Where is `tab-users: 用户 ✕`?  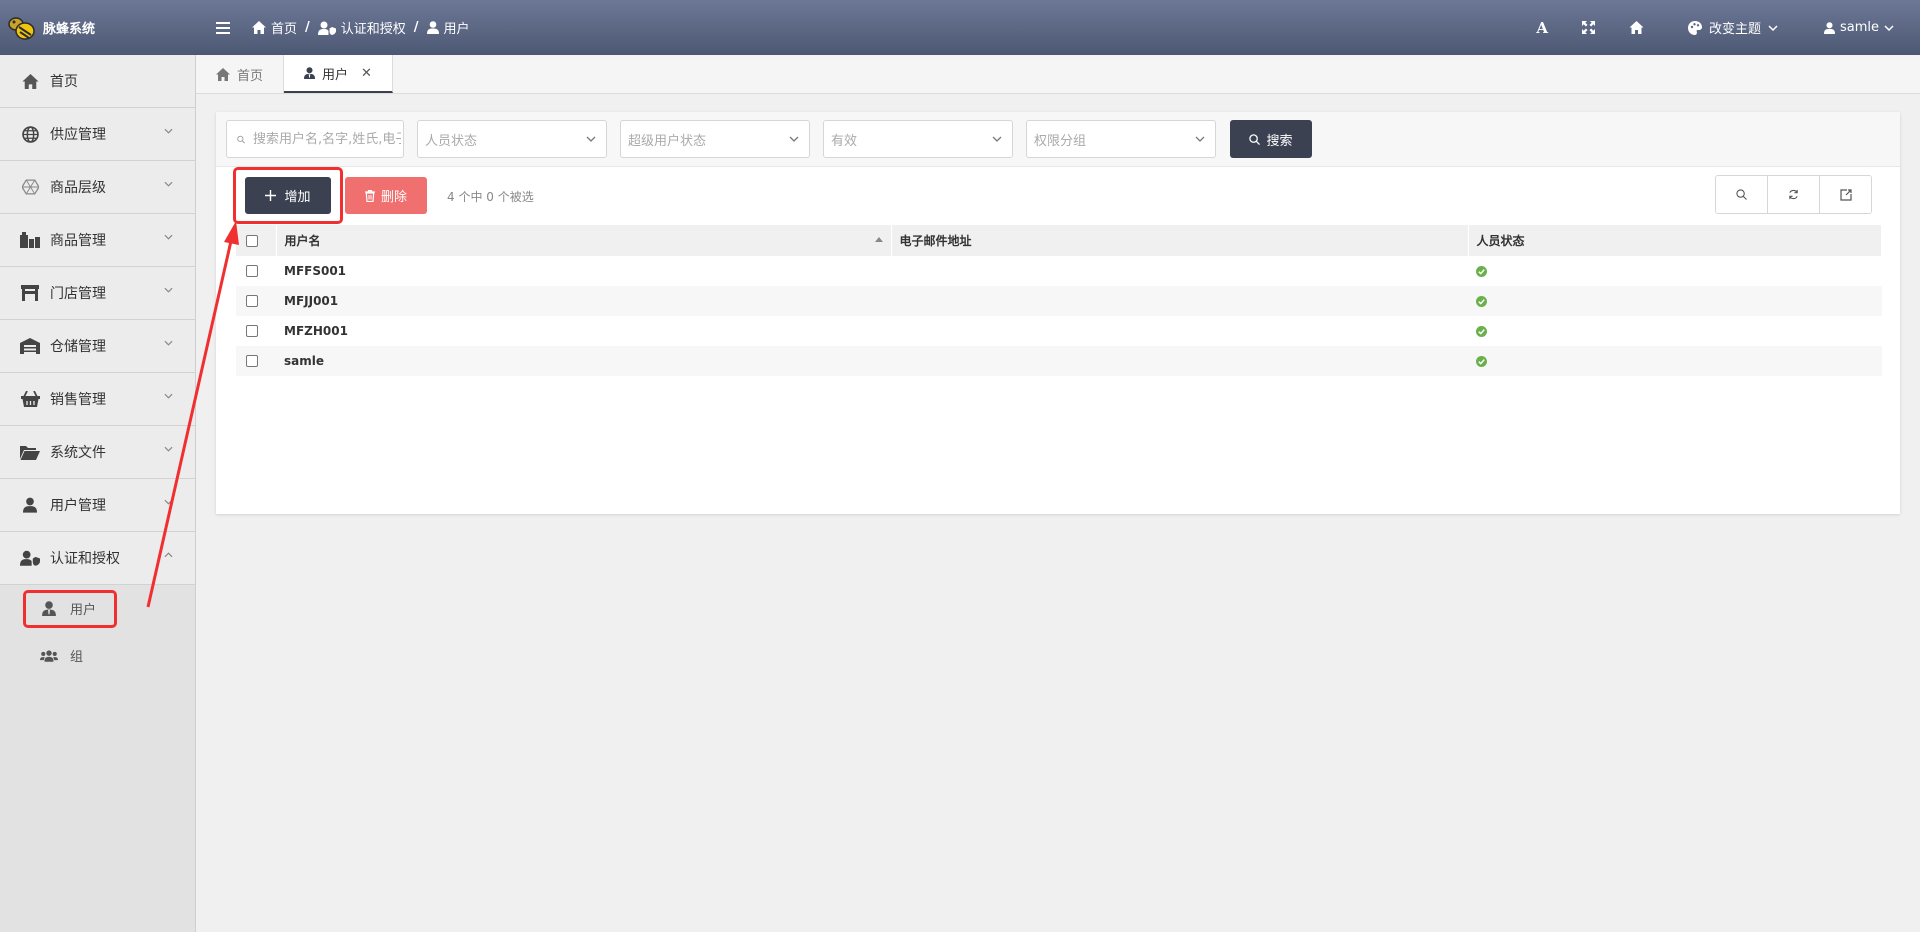
tab-users: 用户 ✕ is located at coordinates (338, 74).